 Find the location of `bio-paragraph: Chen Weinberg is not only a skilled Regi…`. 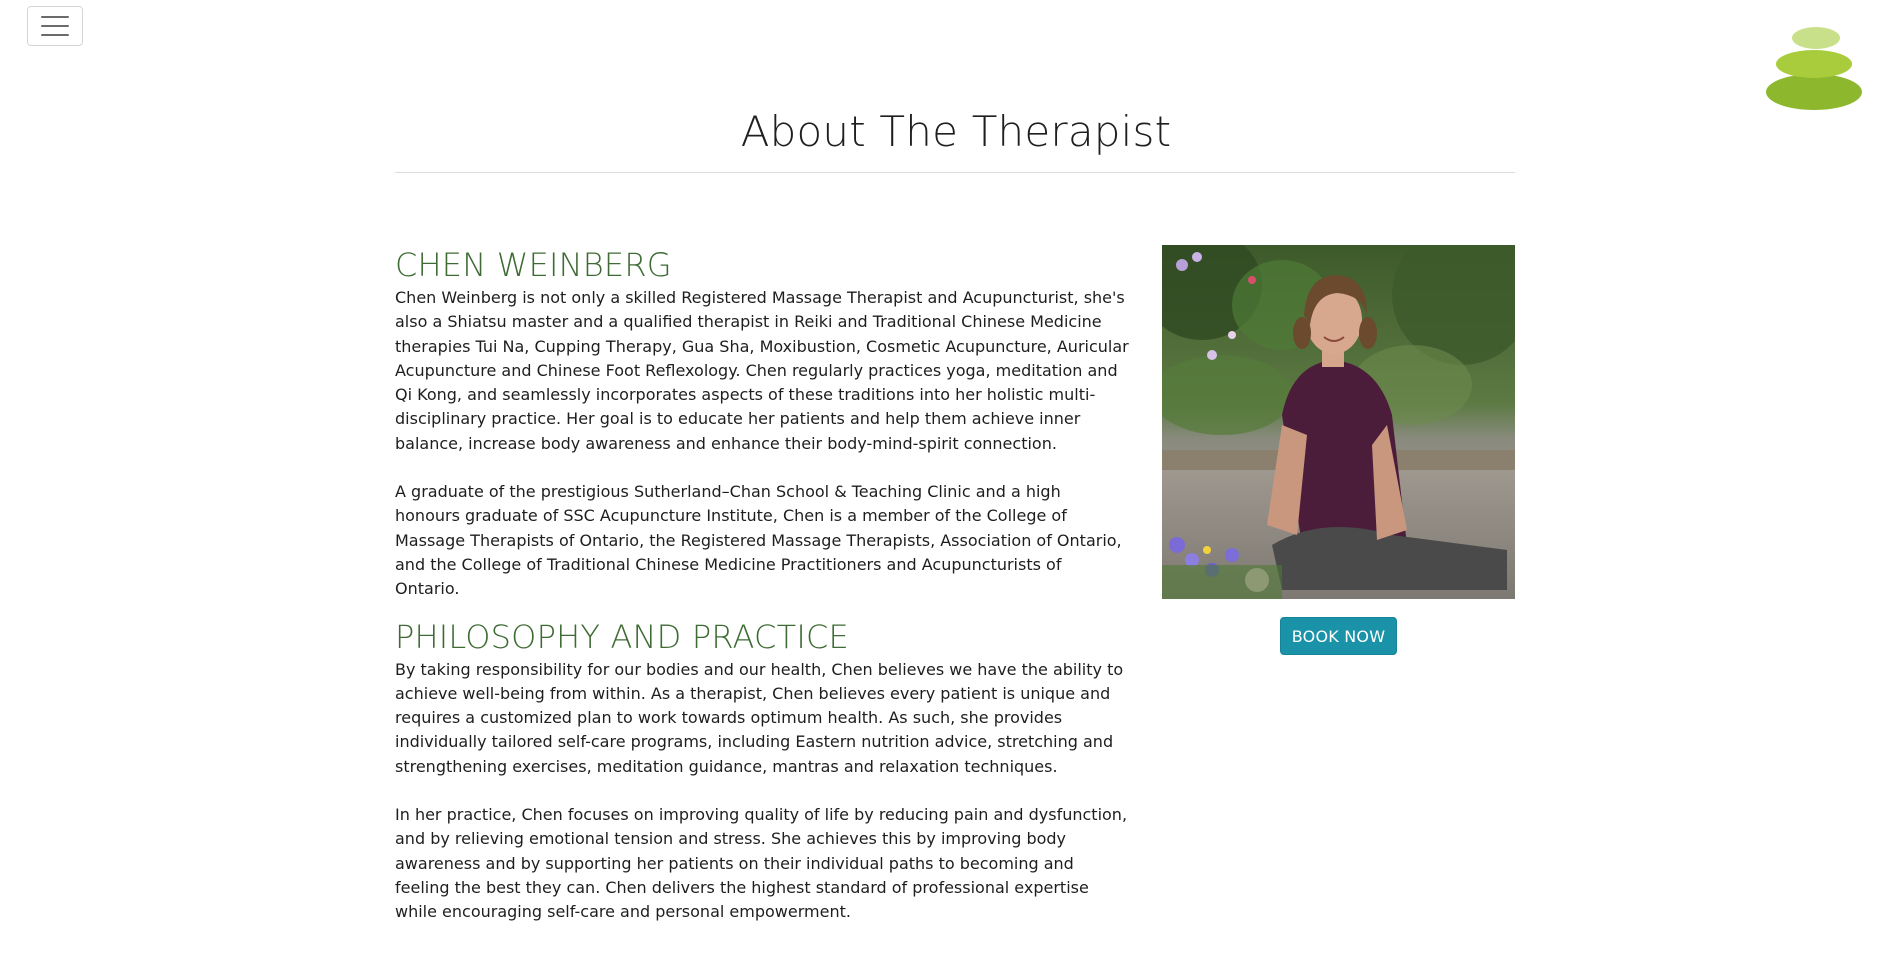

bio-paragraph: Chen Weinberg is not only a skilled Regi… is located at coordinates (762, 370).